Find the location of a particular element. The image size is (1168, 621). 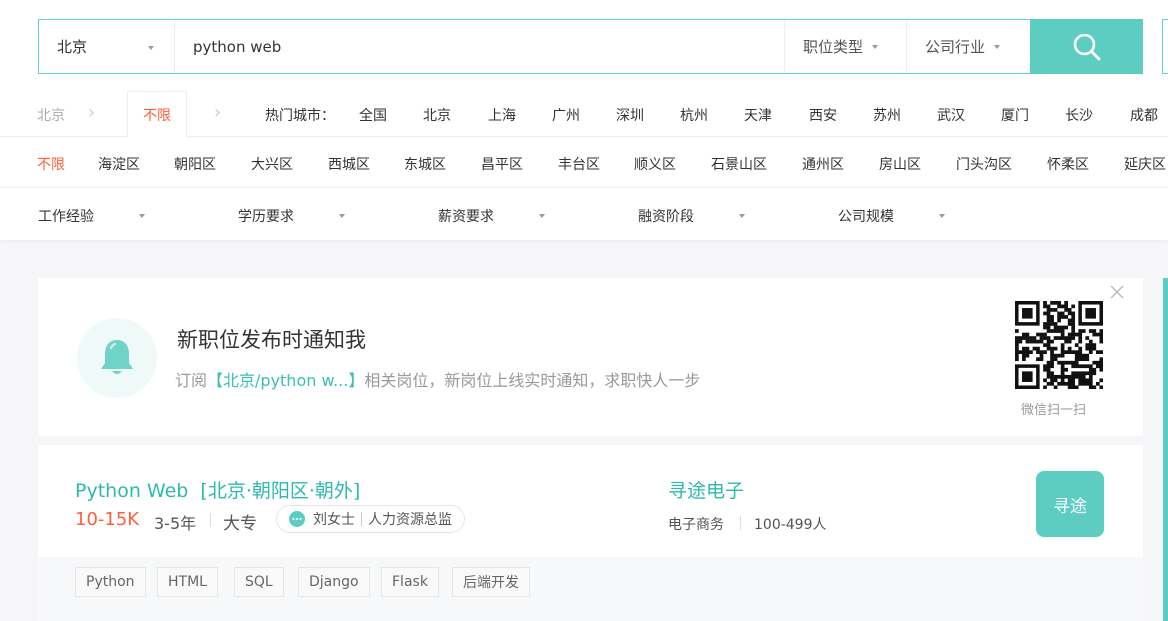

hot-city-link: 武汉 is located at coordinates (951, 115).